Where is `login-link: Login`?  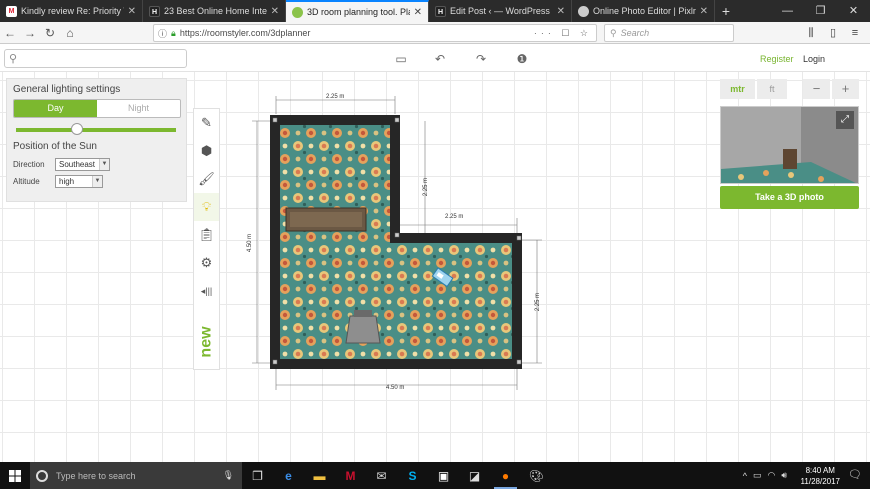
login-link: Login is located at coordinates (814, 59).